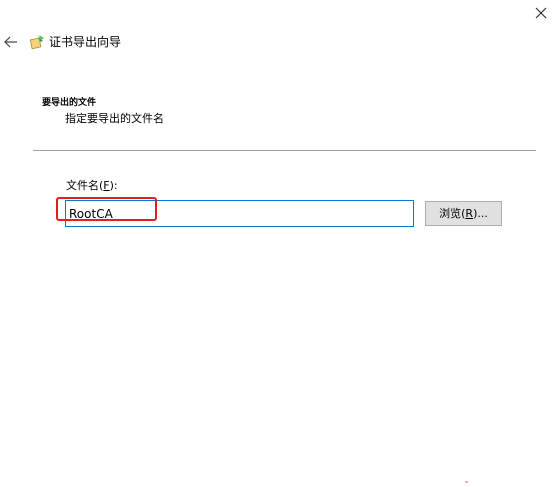  Describe the element at coordinates (85, 42) in the screenshot. I see `wizard-title: 证书导出向导` at that location.